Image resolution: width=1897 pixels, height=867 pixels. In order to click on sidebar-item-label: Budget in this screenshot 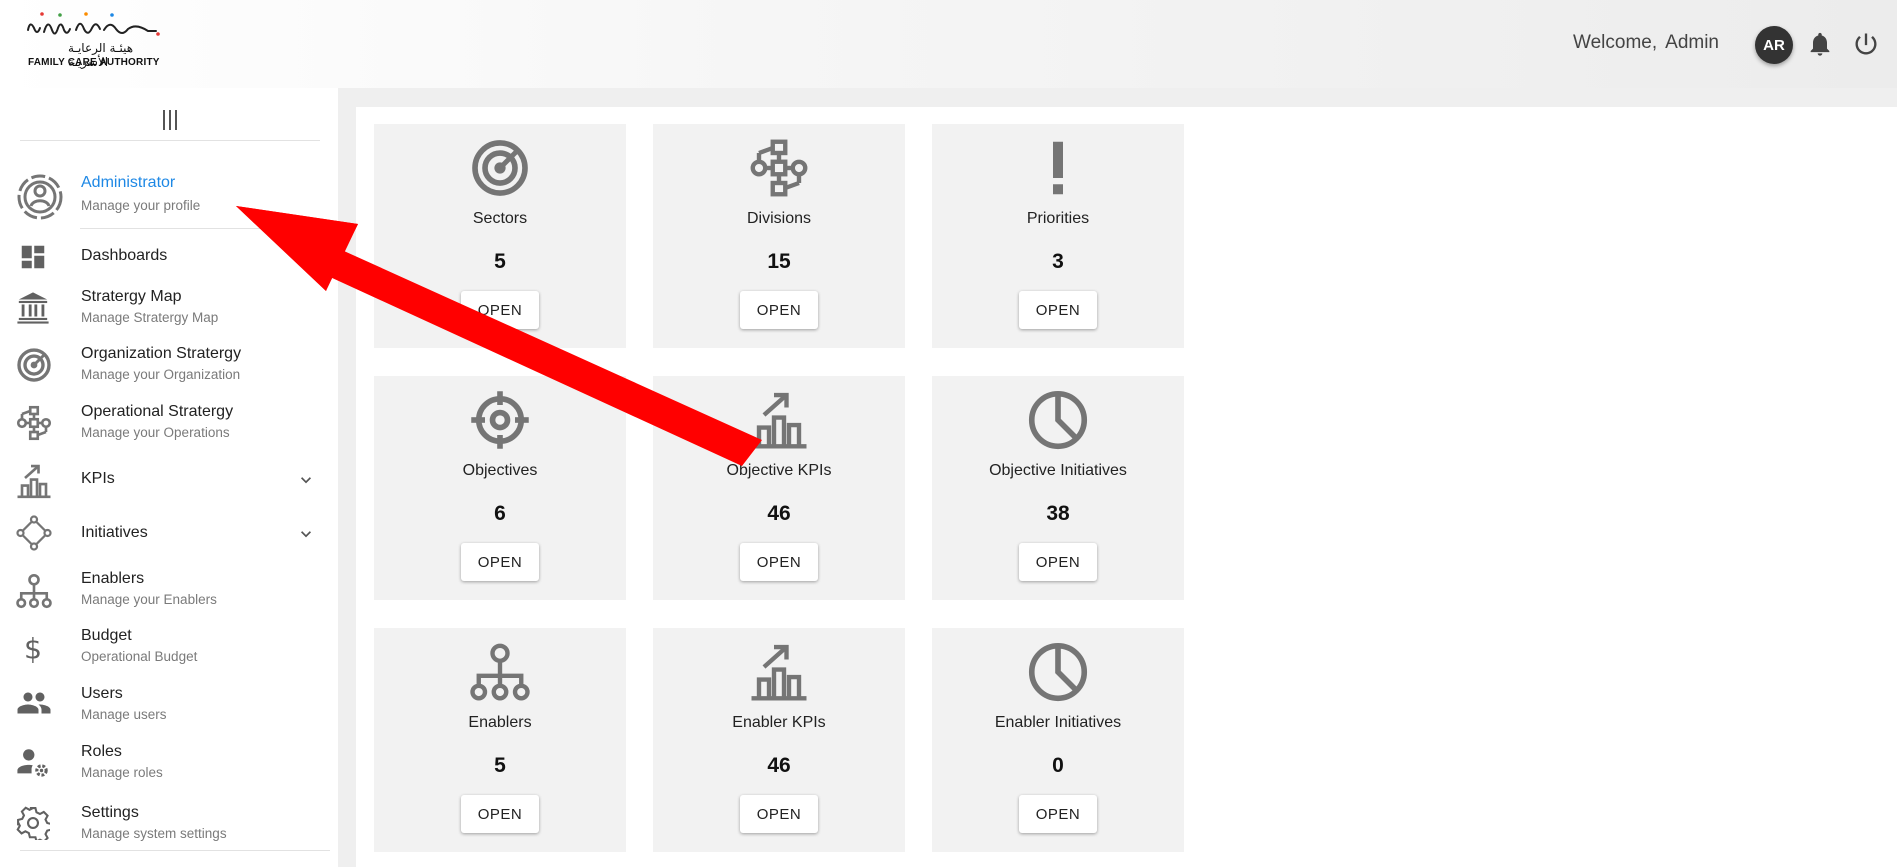, I will do `click(106, 635)`.